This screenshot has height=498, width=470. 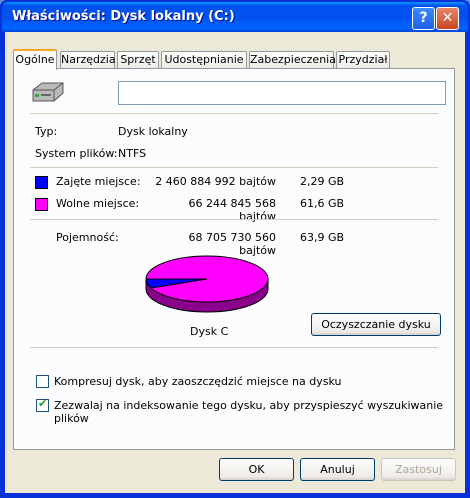 What do you see at coordinates (153, 131) in the screenshot?
I see `type-value: Dysk lokalny` at bounding box center [153, 131].